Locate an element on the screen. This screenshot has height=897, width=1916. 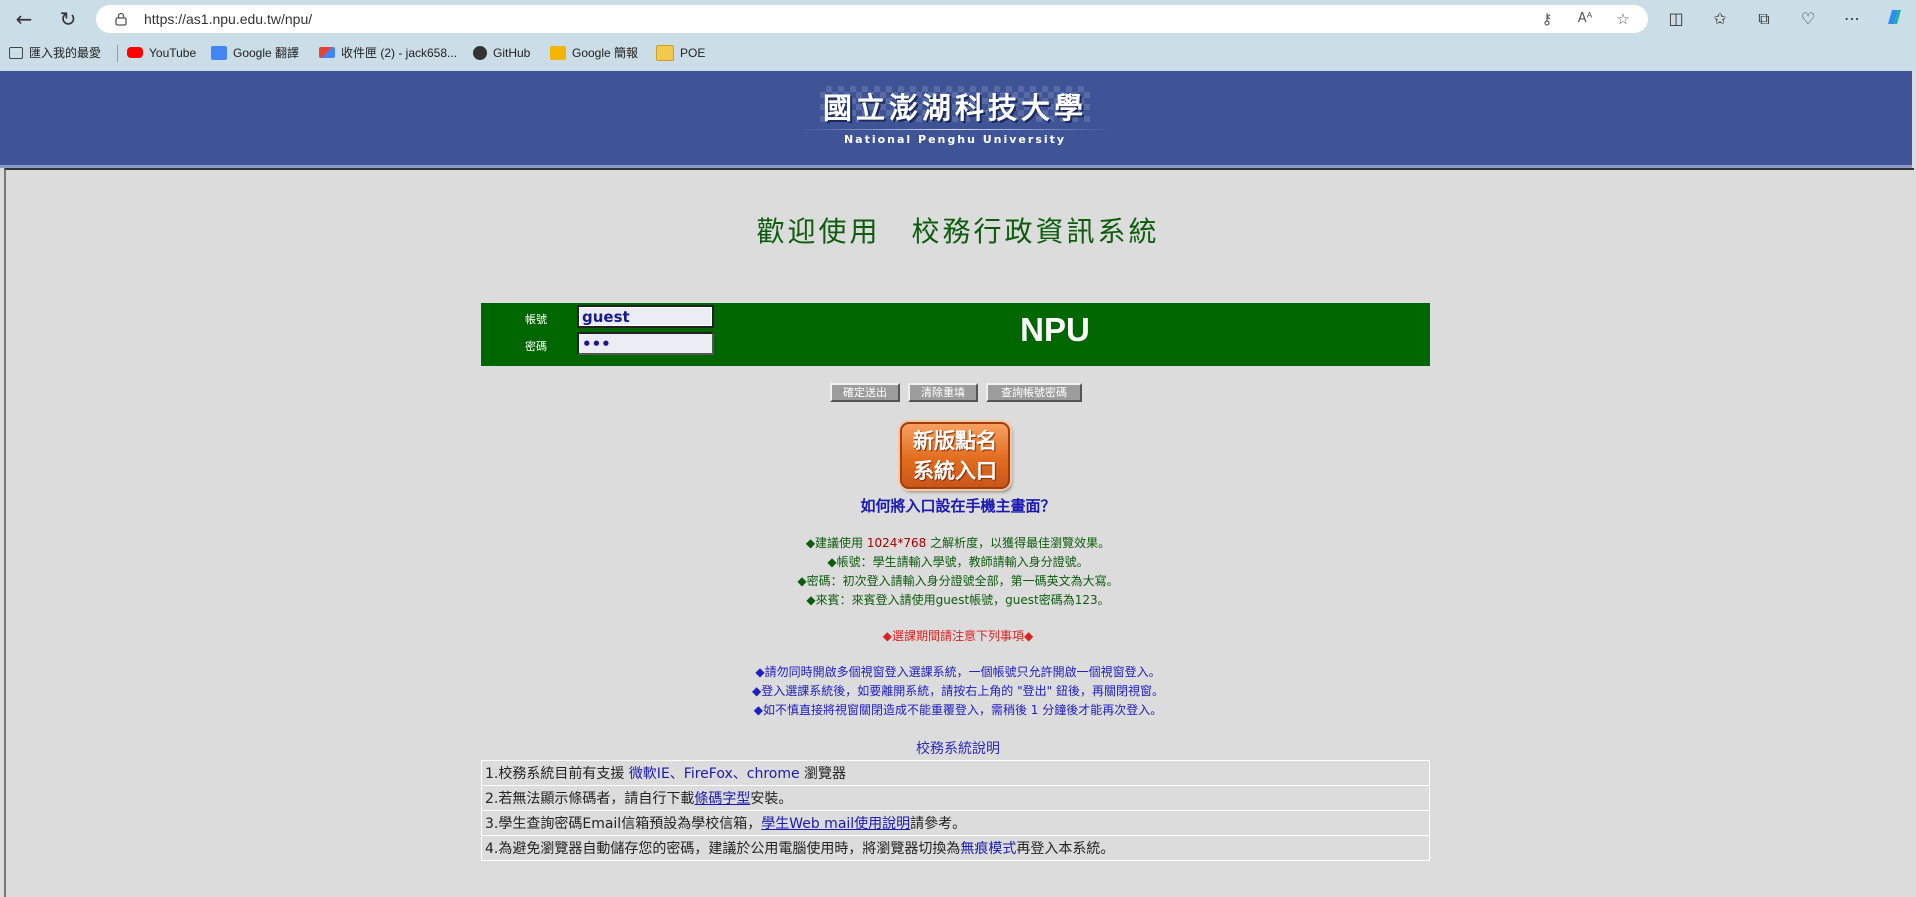
account-label: 帳號 is located at coordinates (536, 319).